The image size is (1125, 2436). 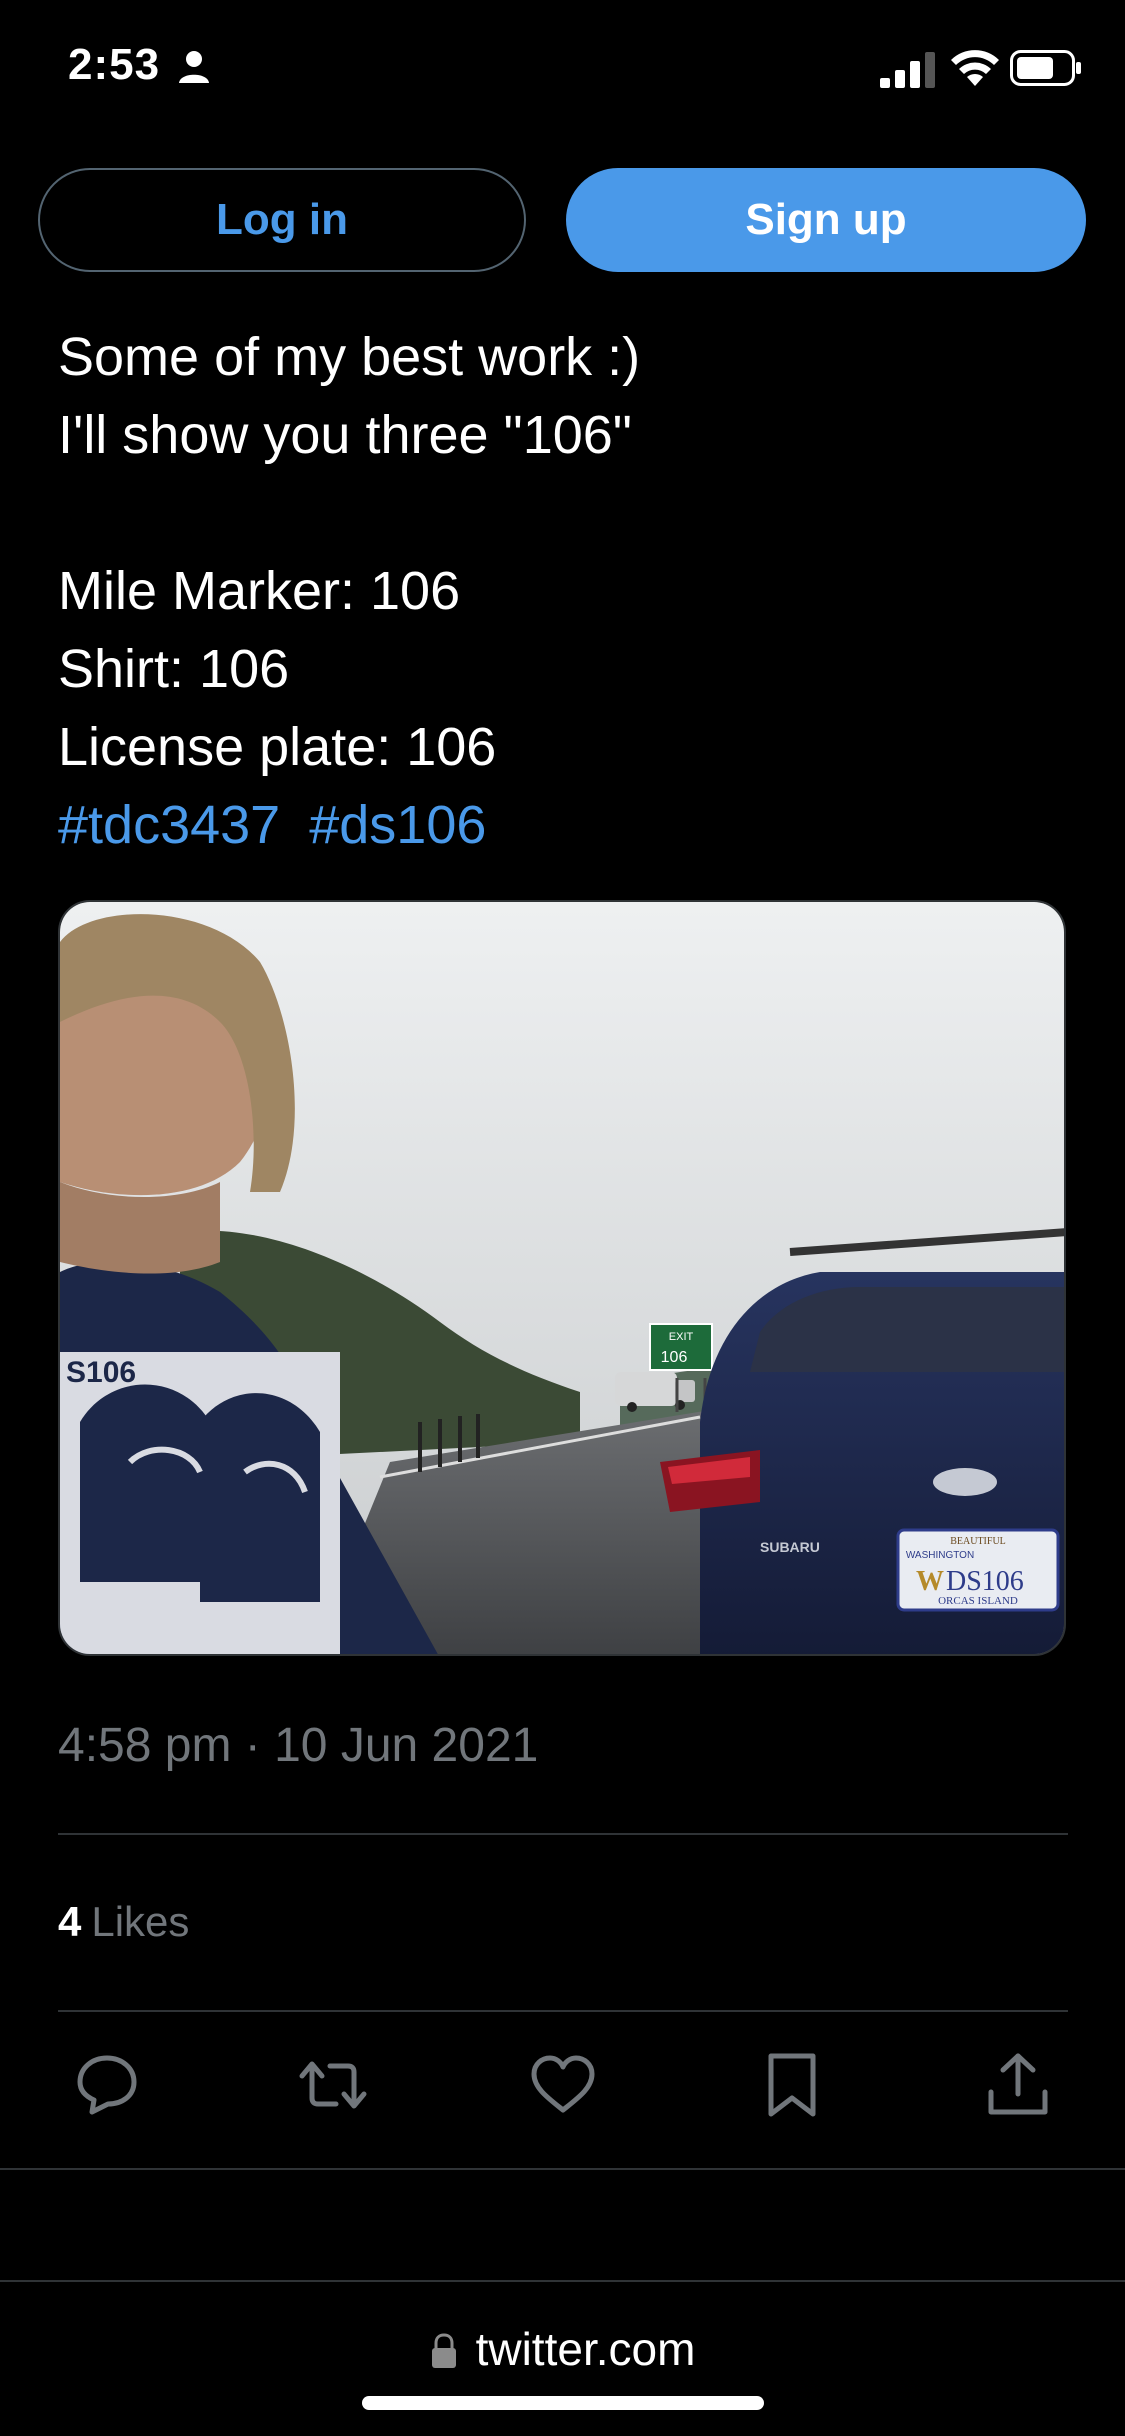 I want to click on likes-count: 4, so click(x=70, y=1921).